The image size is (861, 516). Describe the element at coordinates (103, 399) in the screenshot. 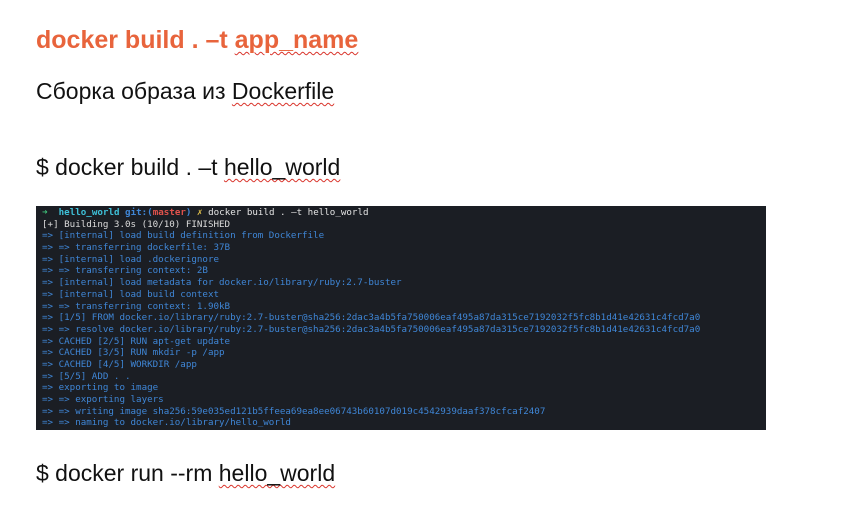

I see `terminal-output-line: => => exporting layers` at that location.